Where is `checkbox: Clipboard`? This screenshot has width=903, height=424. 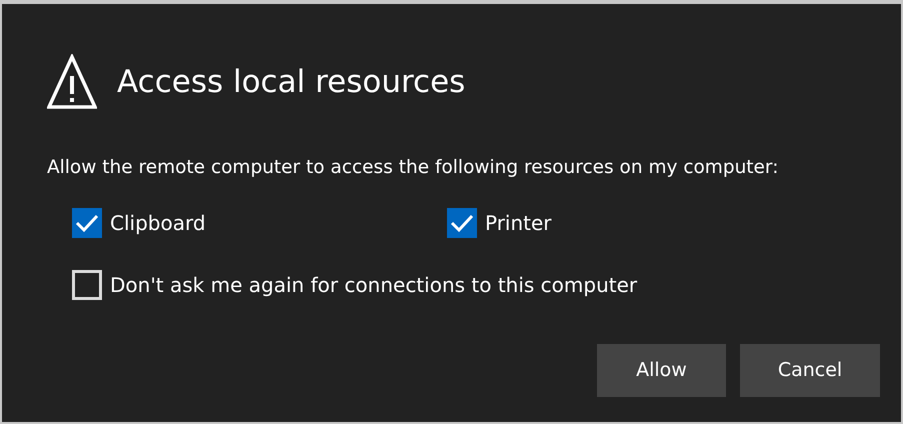
checkbox: Clipboard is located at coordinates (259, 223).